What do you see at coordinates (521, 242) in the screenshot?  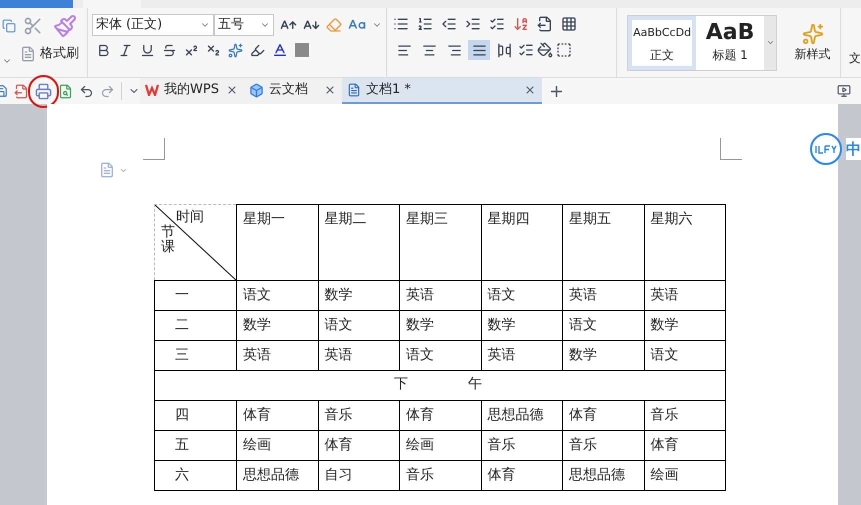 I see `table-cell: 星期四` at bounding box center [521, 242].